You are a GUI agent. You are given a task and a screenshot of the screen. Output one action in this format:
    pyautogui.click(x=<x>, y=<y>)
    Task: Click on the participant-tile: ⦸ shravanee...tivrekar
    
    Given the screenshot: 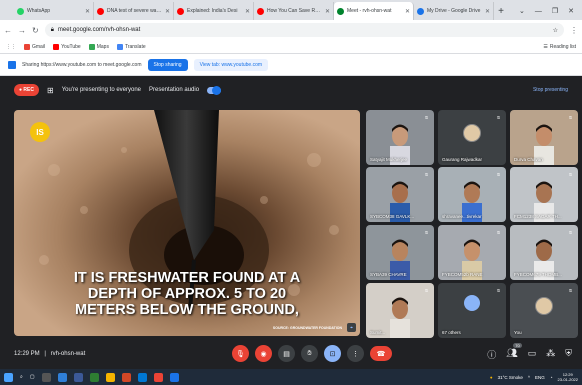 What is the action you would take?
    pyautogui.click(x=472, y=194)
    